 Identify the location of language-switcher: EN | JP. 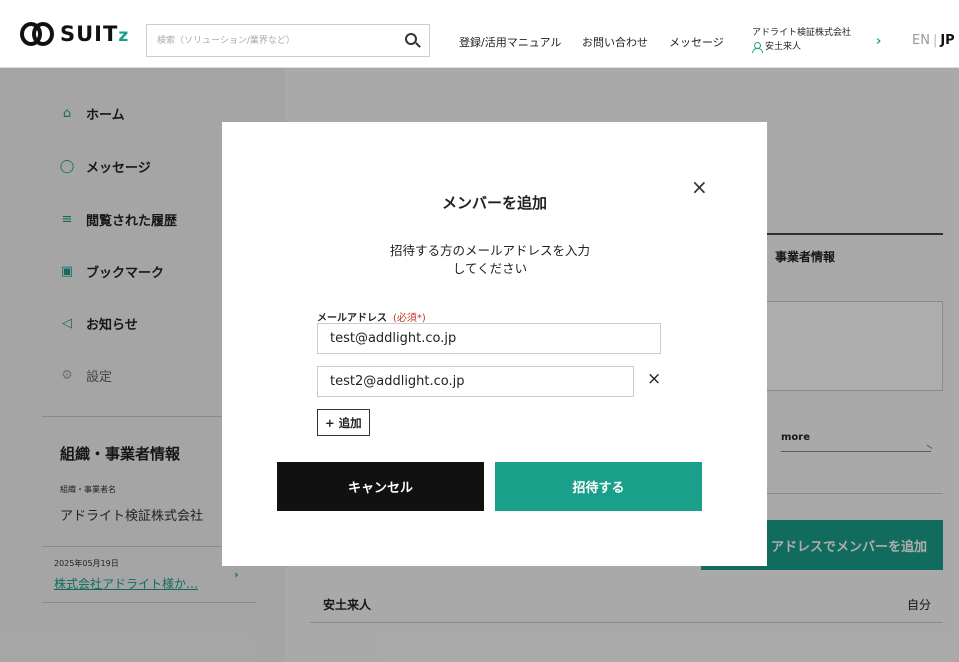
(933, 40).